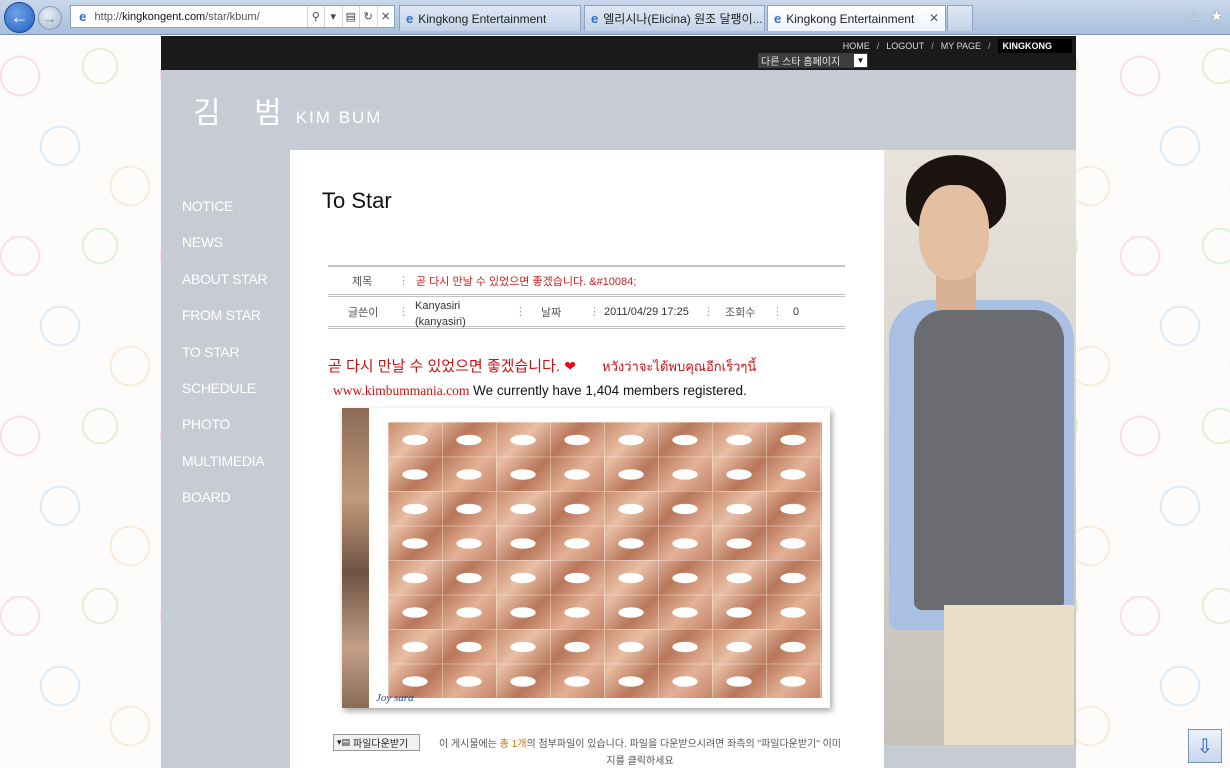 The image size is (1230, 768). I want to click on chevron-down-icon: ▼, so click(860, 60).